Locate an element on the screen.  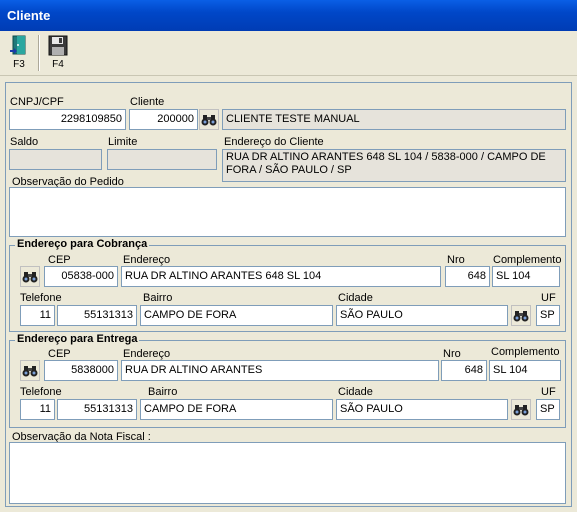
entrega-nro-label: Nro is located at coordinates (452, 354).